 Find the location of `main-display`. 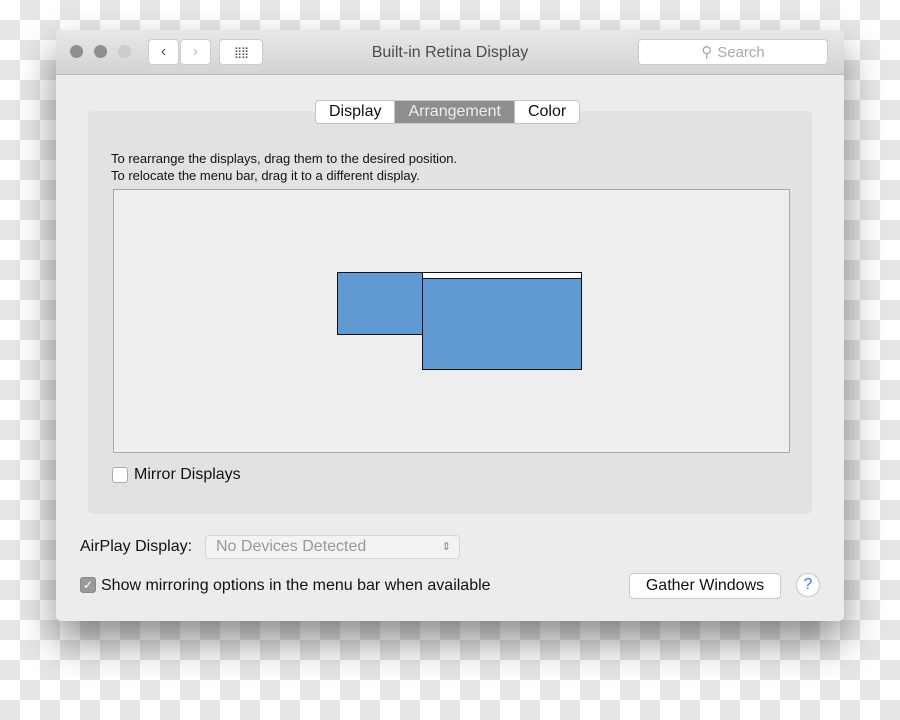

main-display is located at coordinates (502, 324).